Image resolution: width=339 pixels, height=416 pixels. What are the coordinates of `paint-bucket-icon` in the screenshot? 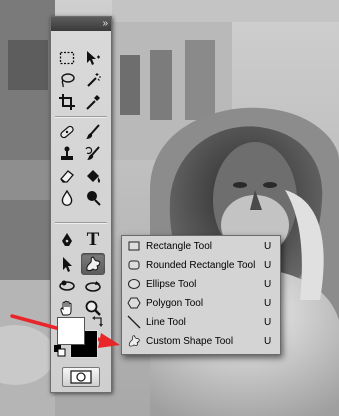 It's located at (94, 176).